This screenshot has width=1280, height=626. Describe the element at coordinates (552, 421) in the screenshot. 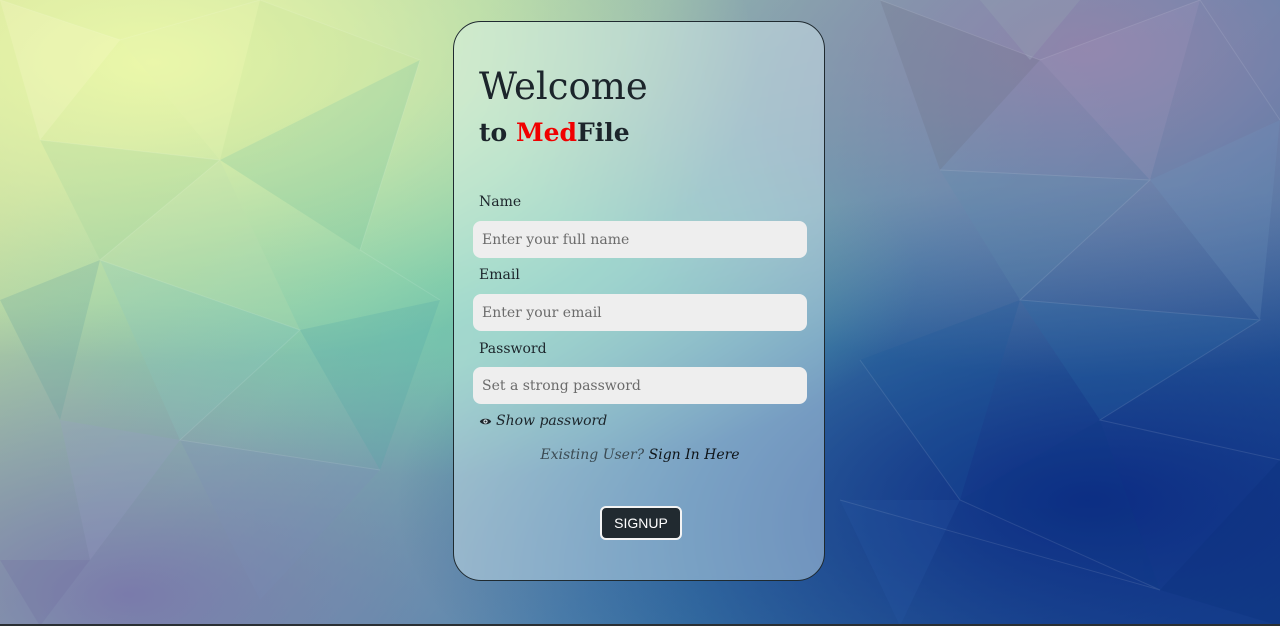

I see `show-password-label: Show password` at that location.